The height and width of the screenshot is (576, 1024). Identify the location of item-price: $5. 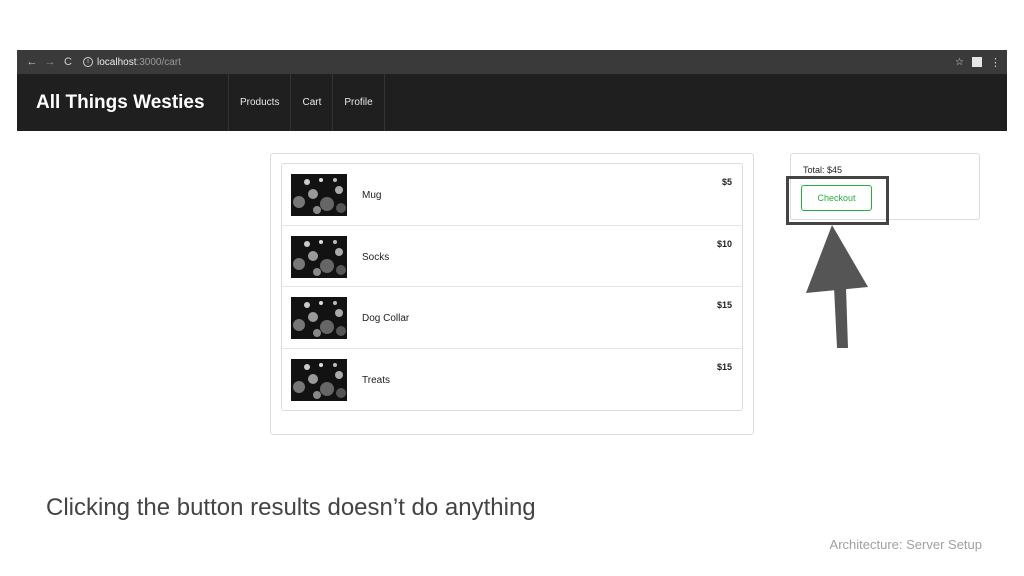
(726, 182).